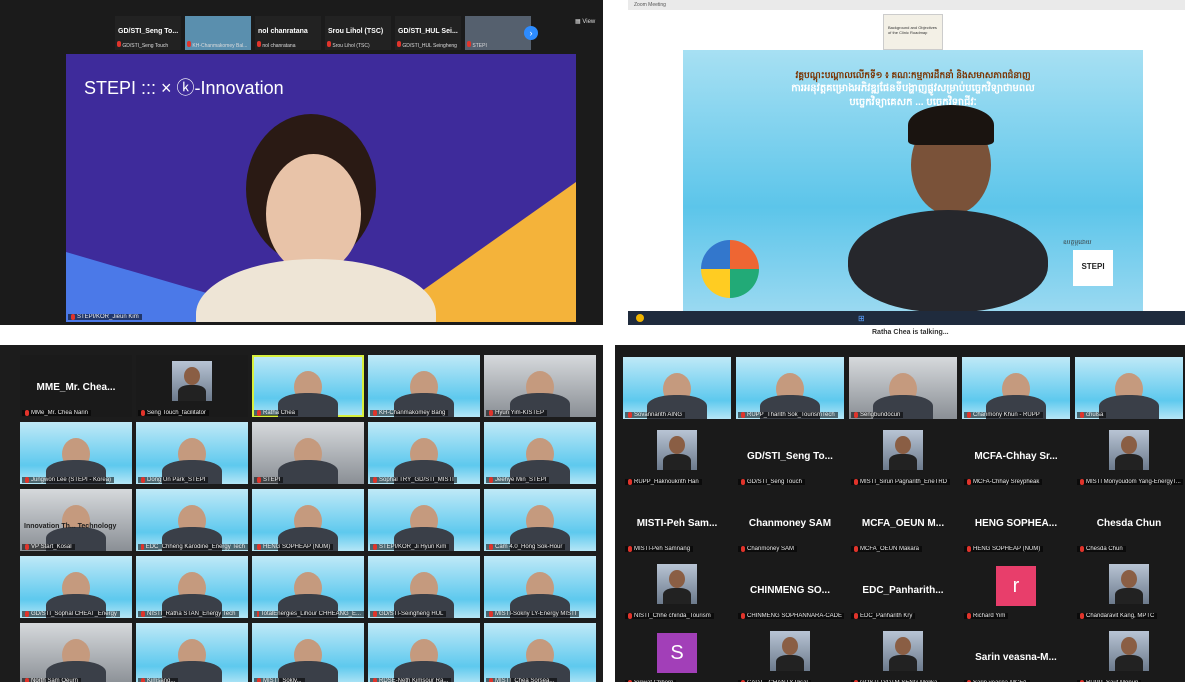 The image size is (1185, 682). What do you see at coordinates (424, 587) in the screenshot?
I see `participant-tile: GD/STI-Seingheng HUL` at bounding box center [424, 587].